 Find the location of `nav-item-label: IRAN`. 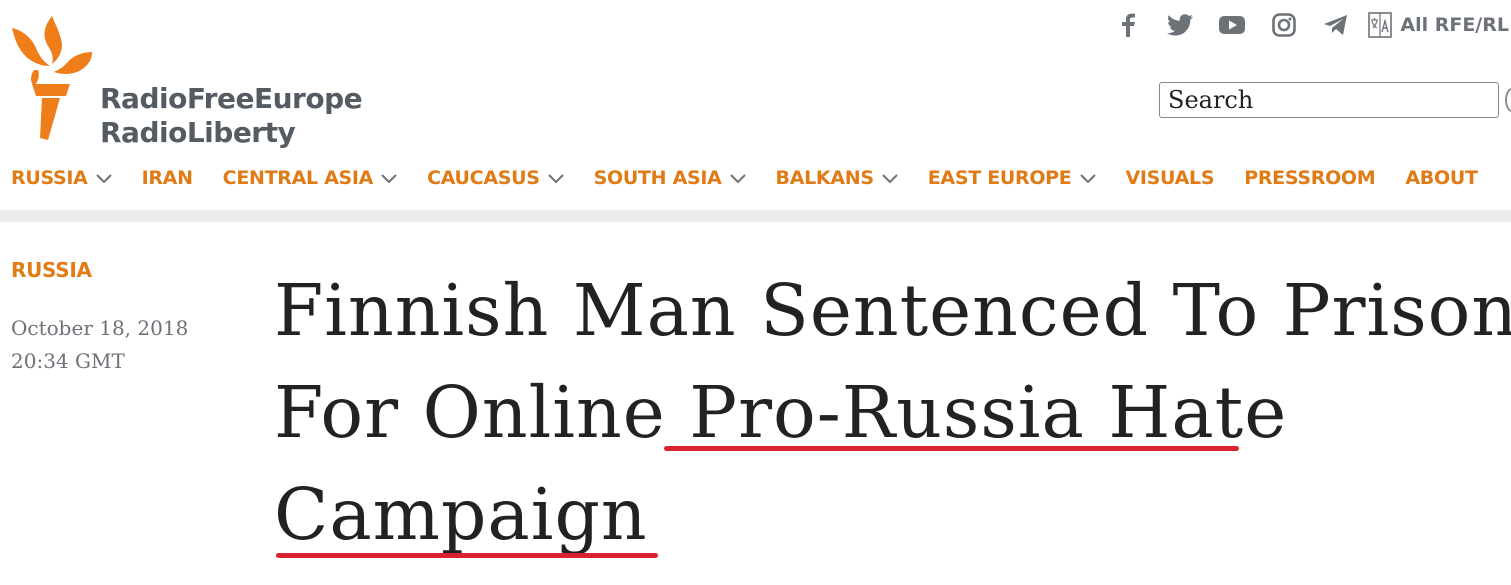

nav-item-label: IRAN is located at coordinates (167, 178).